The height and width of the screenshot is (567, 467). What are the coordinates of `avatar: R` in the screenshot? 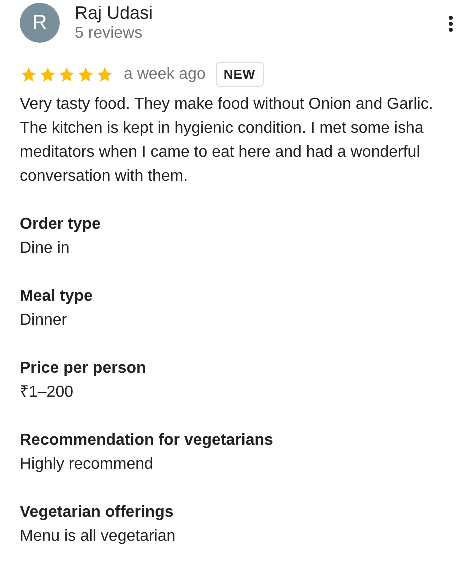 It's located at (40, 23).